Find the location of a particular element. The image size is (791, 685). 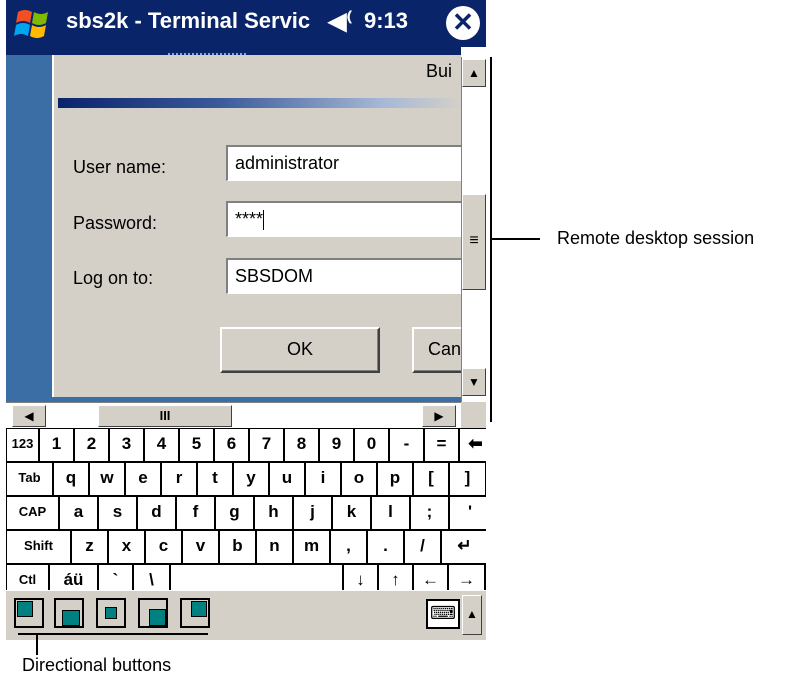

key-8-0-8: 8 is located at coordinates (301, 445).